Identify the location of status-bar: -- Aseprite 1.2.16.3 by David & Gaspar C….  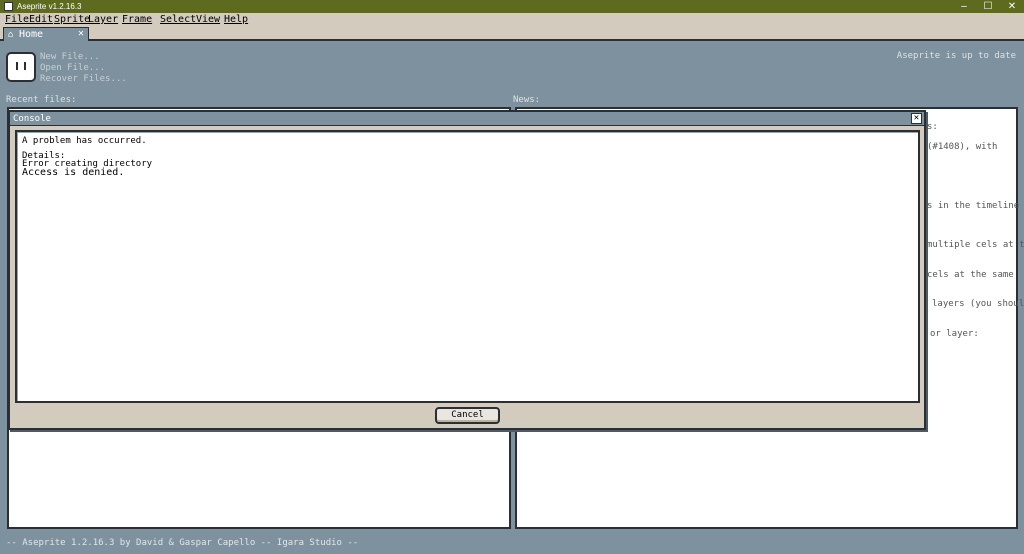
(512, 544).